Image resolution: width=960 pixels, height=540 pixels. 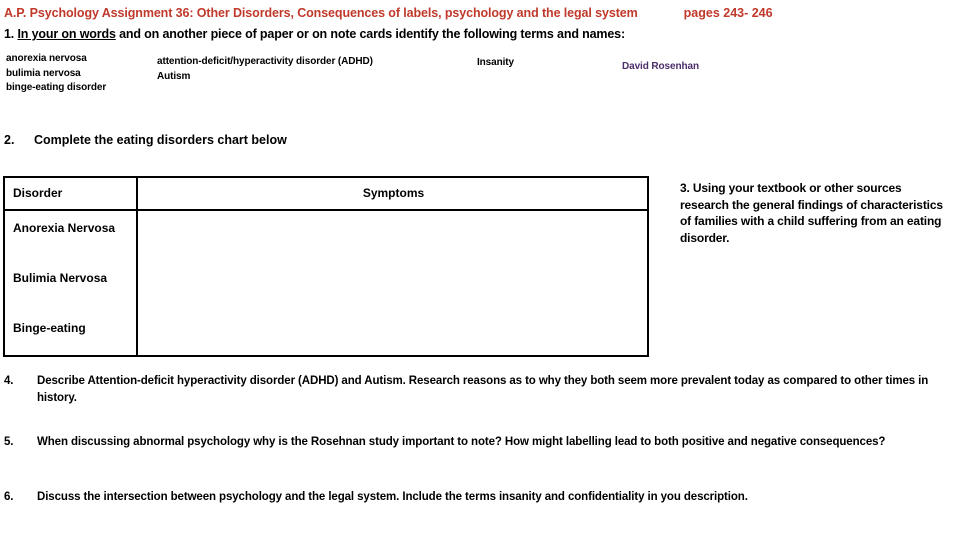 What do you see at coordinates (56, 87) in the screenshot?
I see `term-item: binge-eating disorder` at bounding box center [56, 87].